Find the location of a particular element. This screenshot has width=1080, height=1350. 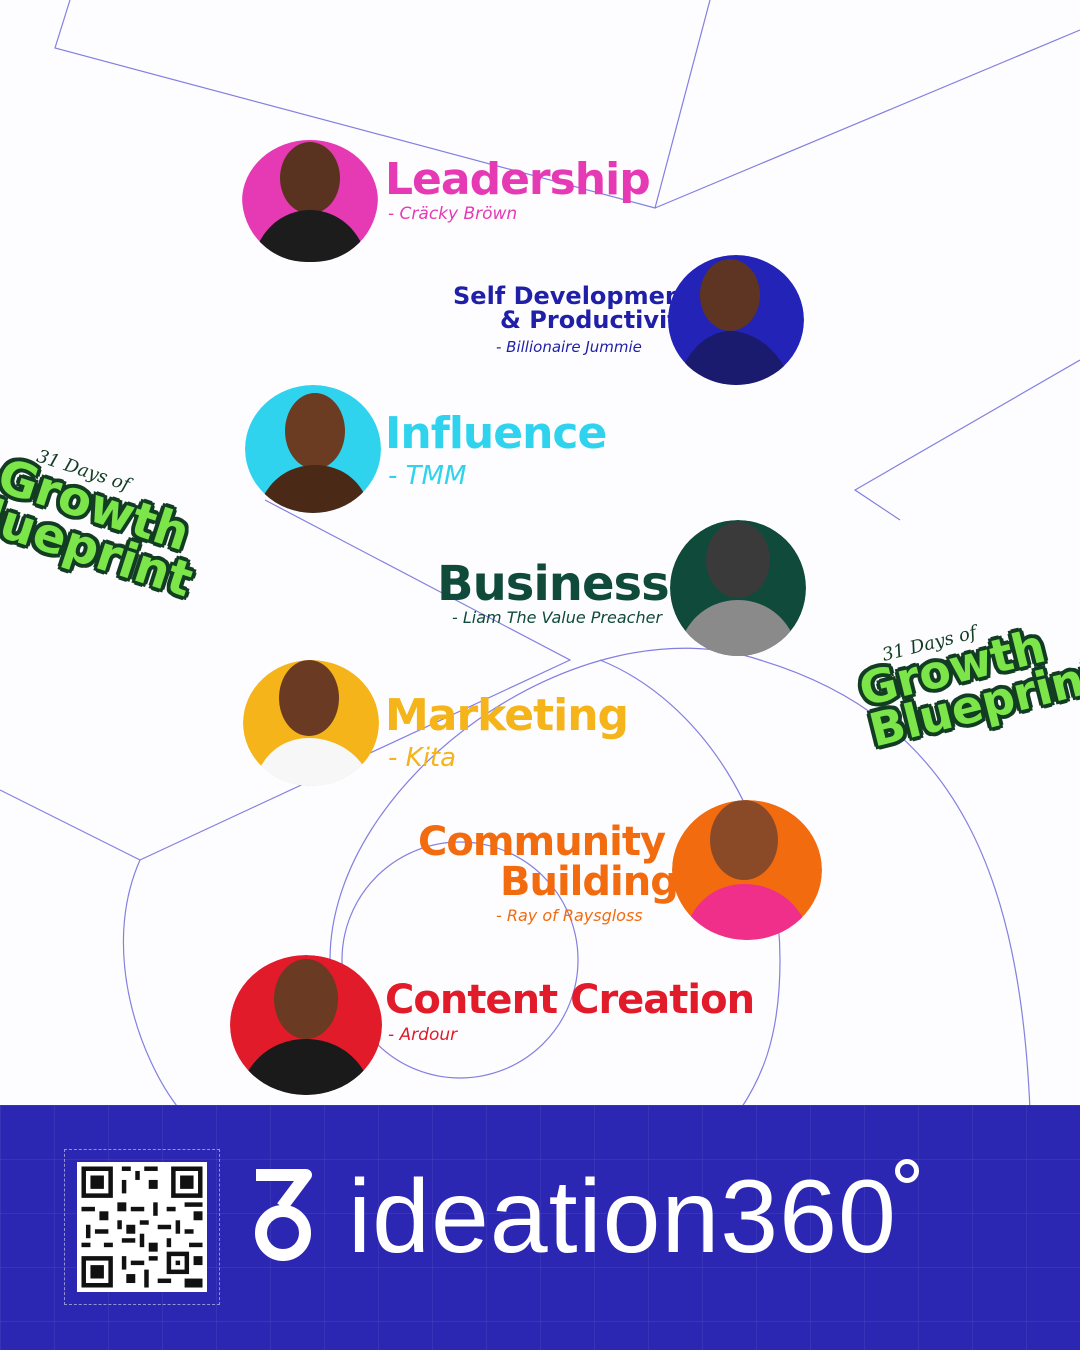

speaker-avatar-influence is located at coordinates (313, 449).